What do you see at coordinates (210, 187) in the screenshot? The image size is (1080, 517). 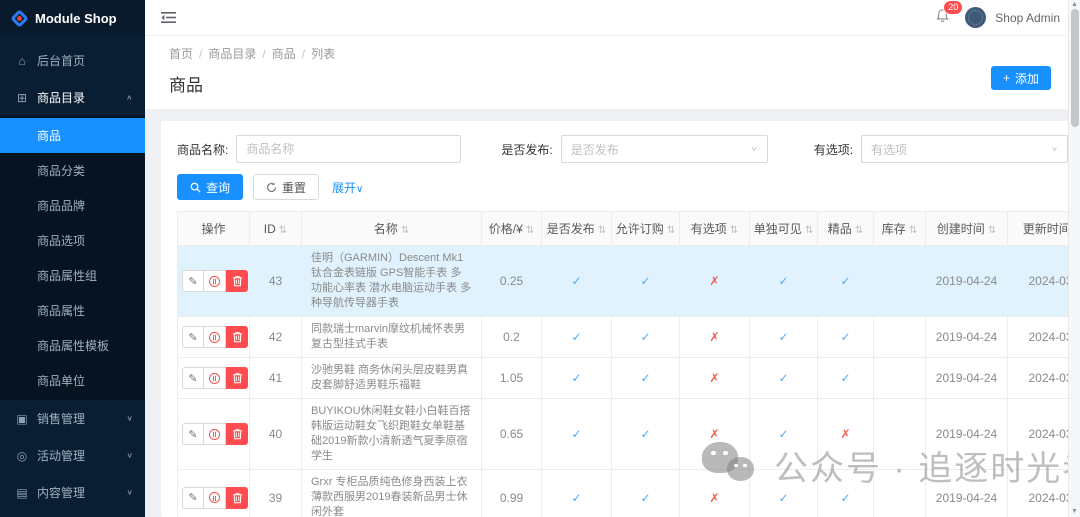 I see `search-button: 查询` at bounding box center [210, 187].